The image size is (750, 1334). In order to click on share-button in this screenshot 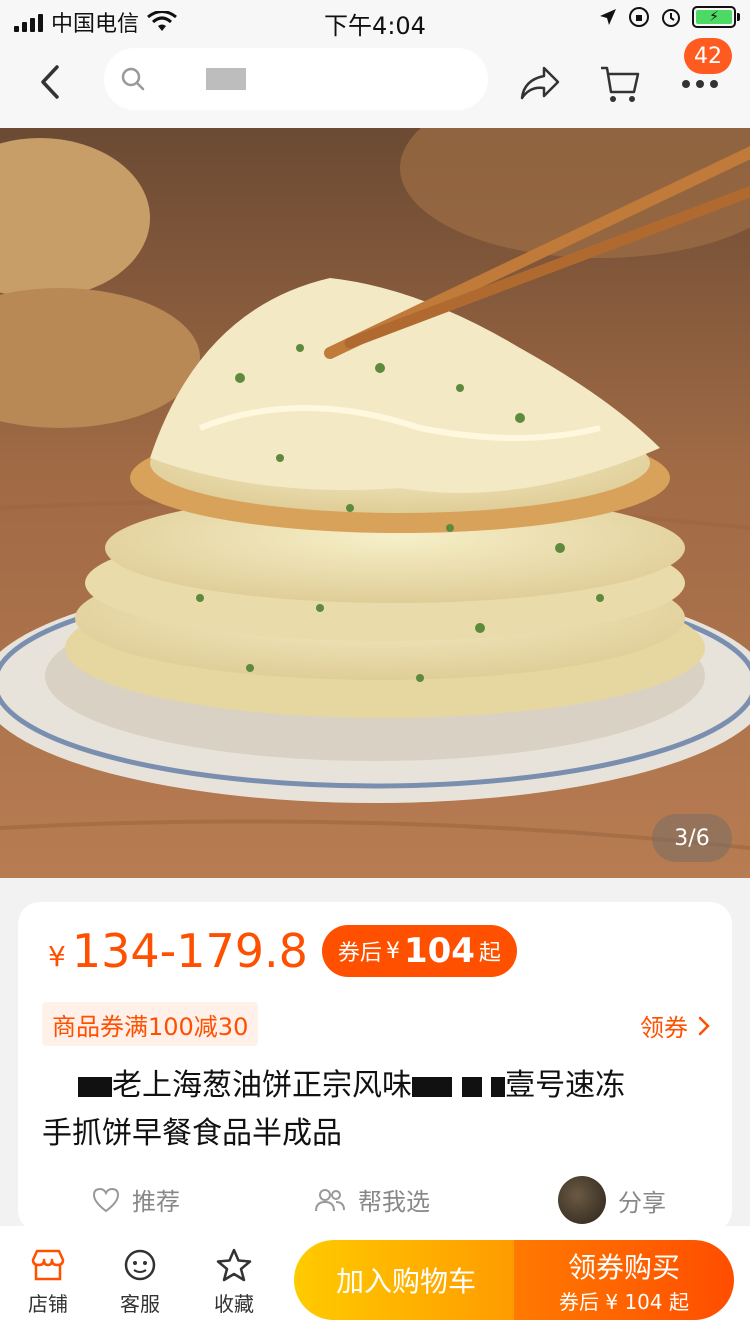, I will do `click(540, 84)`.